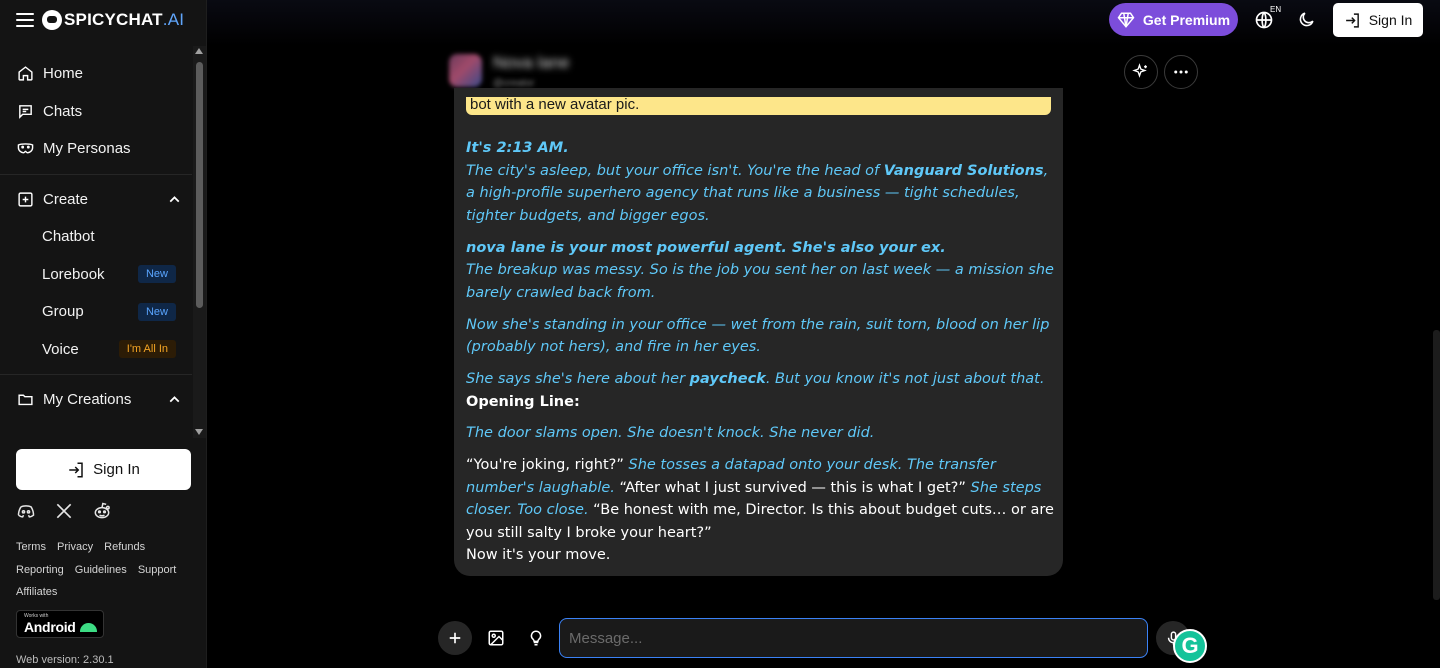 The image size is (1440, 668). Describe the element at coordinates (531, 63) in the screenshot. I see `bot-name: Nova lane` at that location.